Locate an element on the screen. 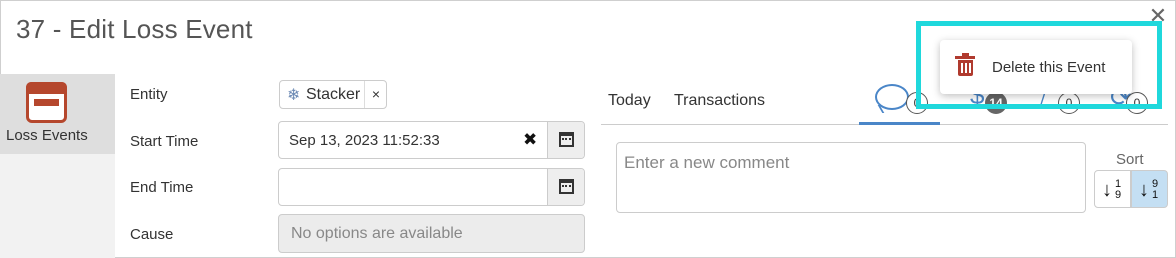  dialog-title: 37 - Edit Loss Event is located at coordinates (134, 29).